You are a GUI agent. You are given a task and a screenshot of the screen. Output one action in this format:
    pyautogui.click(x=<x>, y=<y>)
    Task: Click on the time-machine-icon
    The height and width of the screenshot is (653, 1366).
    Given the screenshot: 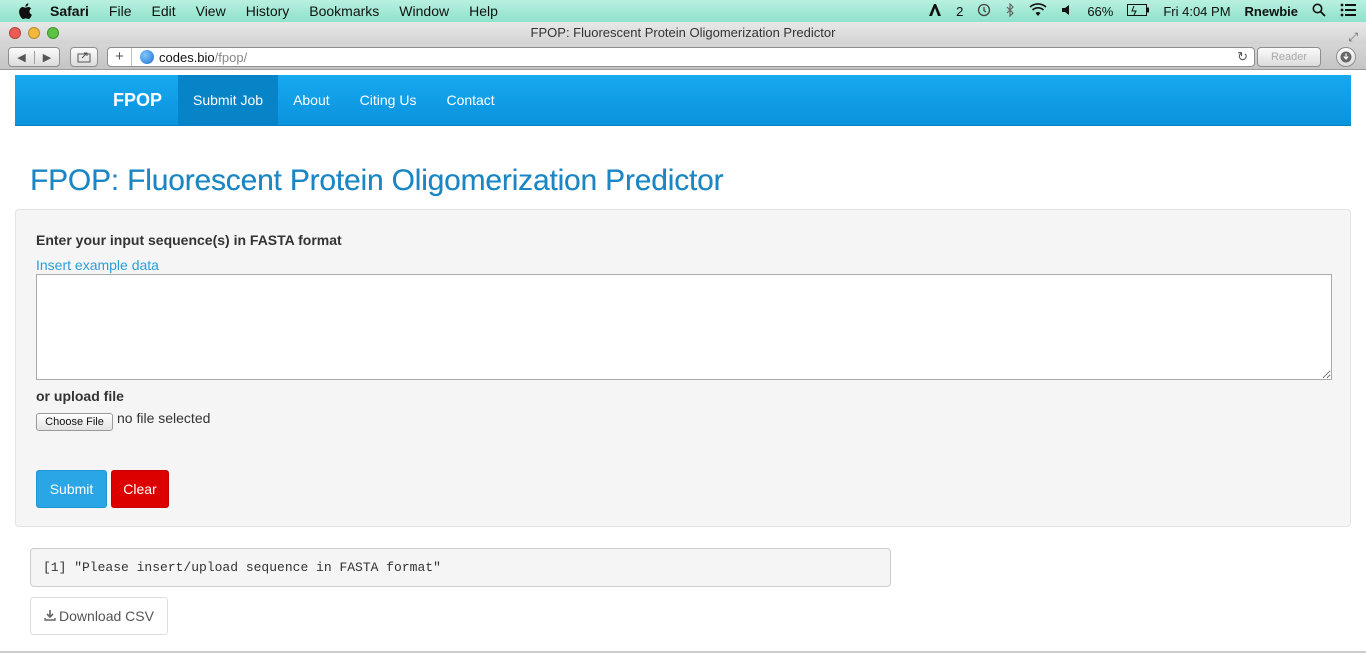 What is the action you would take?
    pyautogui.click(x=984, y=11)
    